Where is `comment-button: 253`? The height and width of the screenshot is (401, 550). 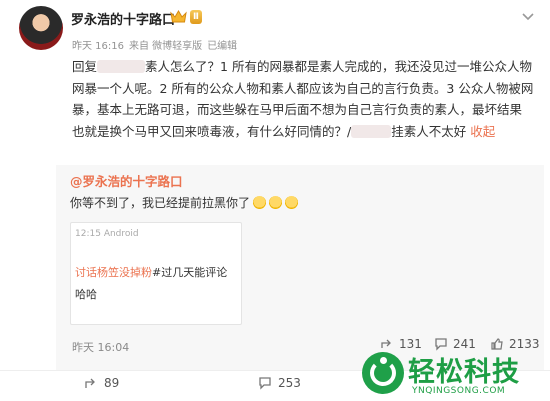
comment-button: 253 is located at coordinates (279, 383).